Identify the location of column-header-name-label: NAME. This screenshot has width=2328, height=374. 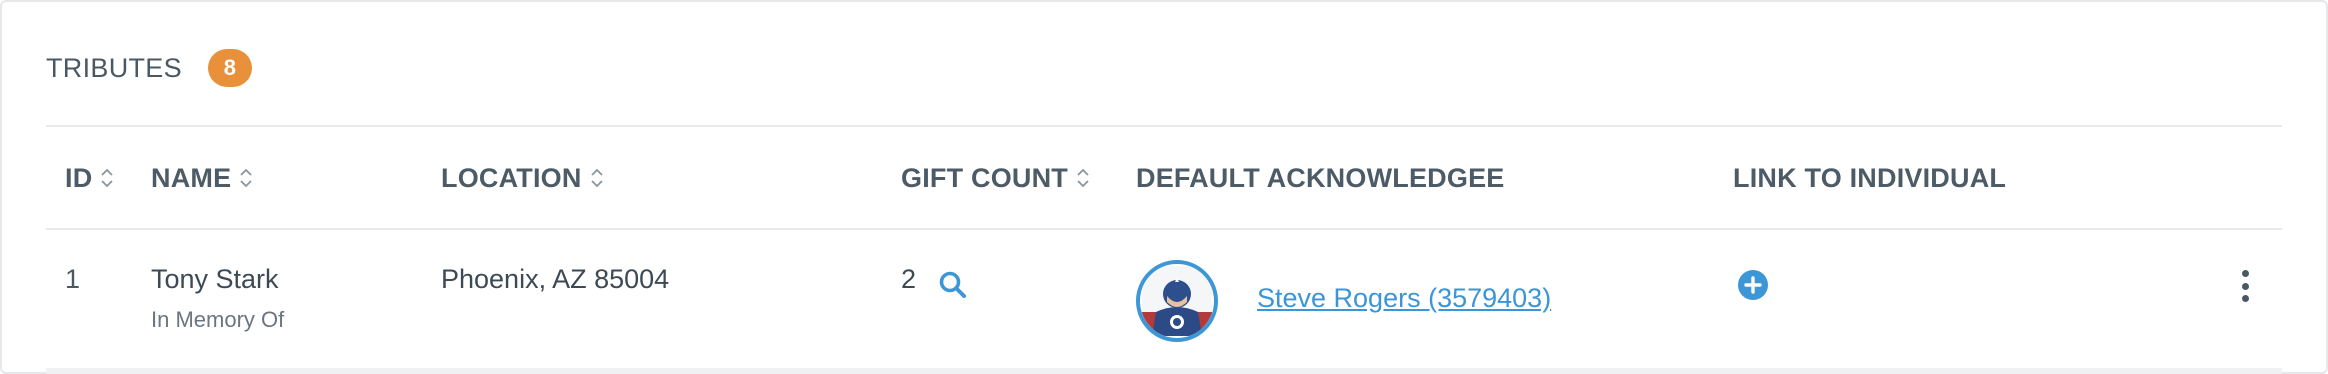
(191, 177).